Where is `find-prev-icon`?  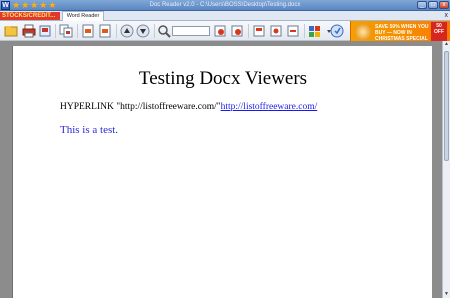
find-prev-icon is located at coordinates (220, 31).